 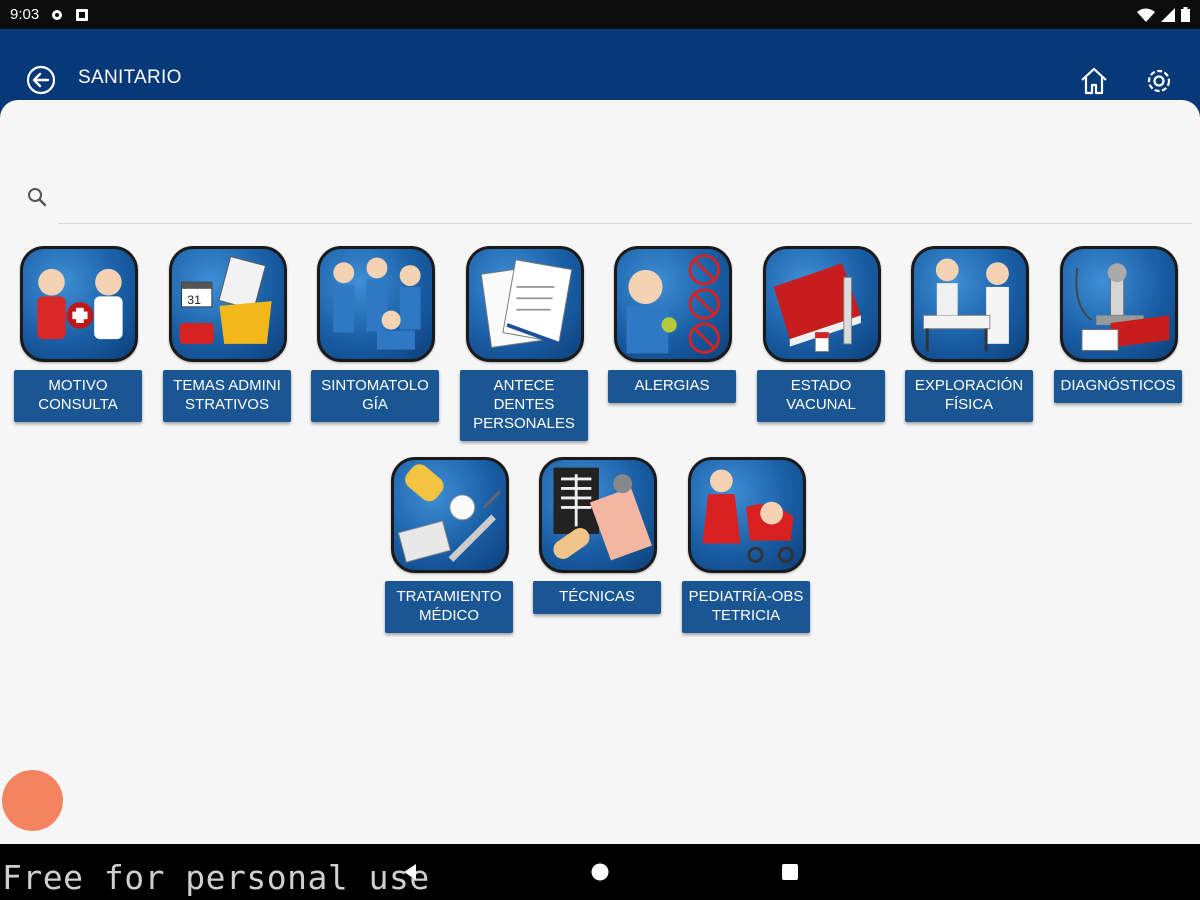 What do you see at coordinates (1118, 386) in the screenshot?
I see `tile-label: DIAGNÓSTICOS` at bounding box center [1118, 386].